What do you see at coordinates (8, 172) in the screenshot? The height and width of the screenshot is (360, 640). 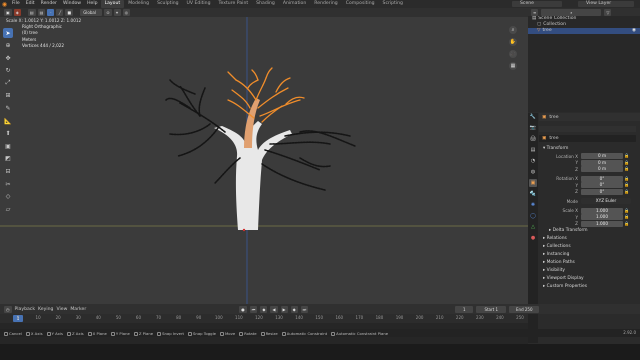 I see `loop-cut-tool-icon: ⊟` at bounding box center [8, 172].